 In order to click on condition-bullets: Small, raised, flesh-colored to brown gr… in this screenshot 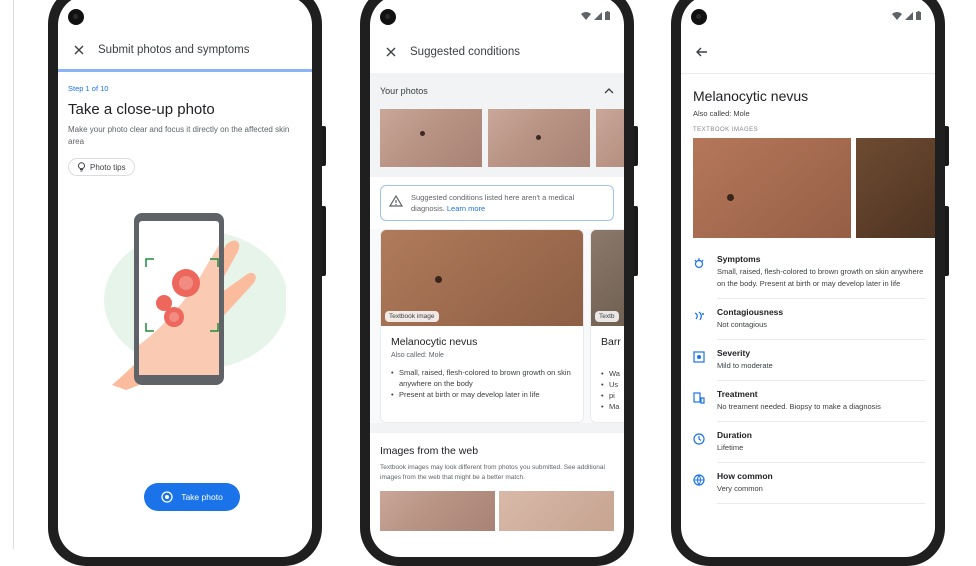, I will do `click(482, 383)`.